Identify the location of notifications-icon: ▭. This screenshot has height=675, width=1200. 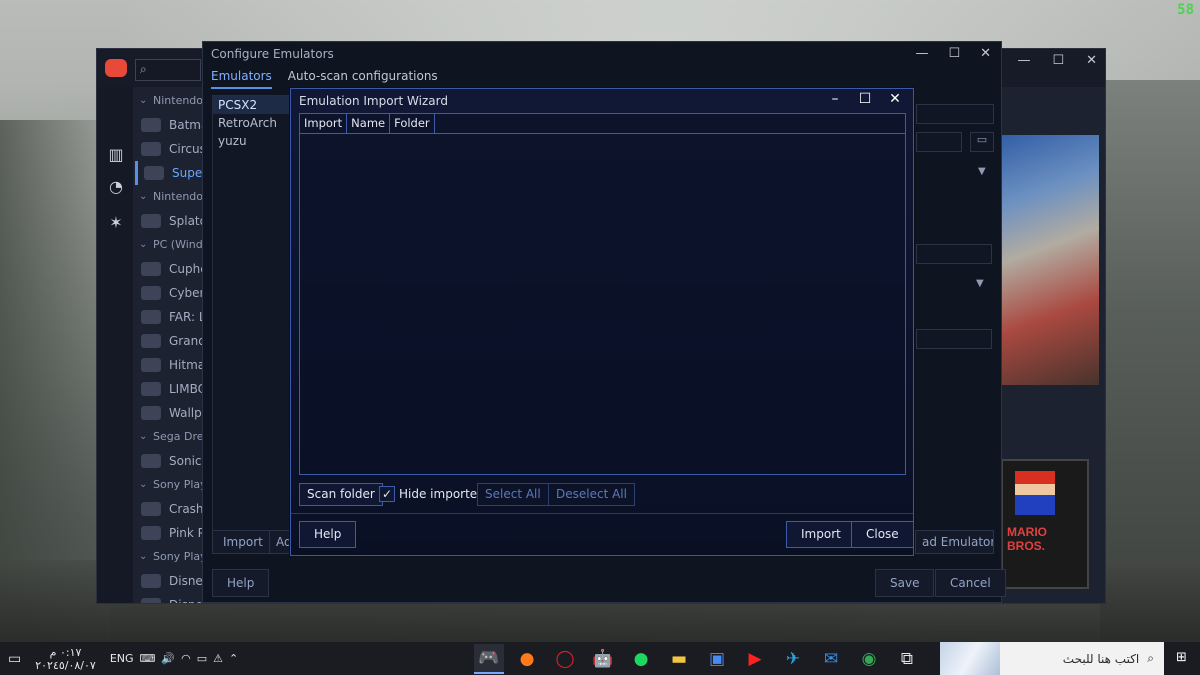
(14, 659).